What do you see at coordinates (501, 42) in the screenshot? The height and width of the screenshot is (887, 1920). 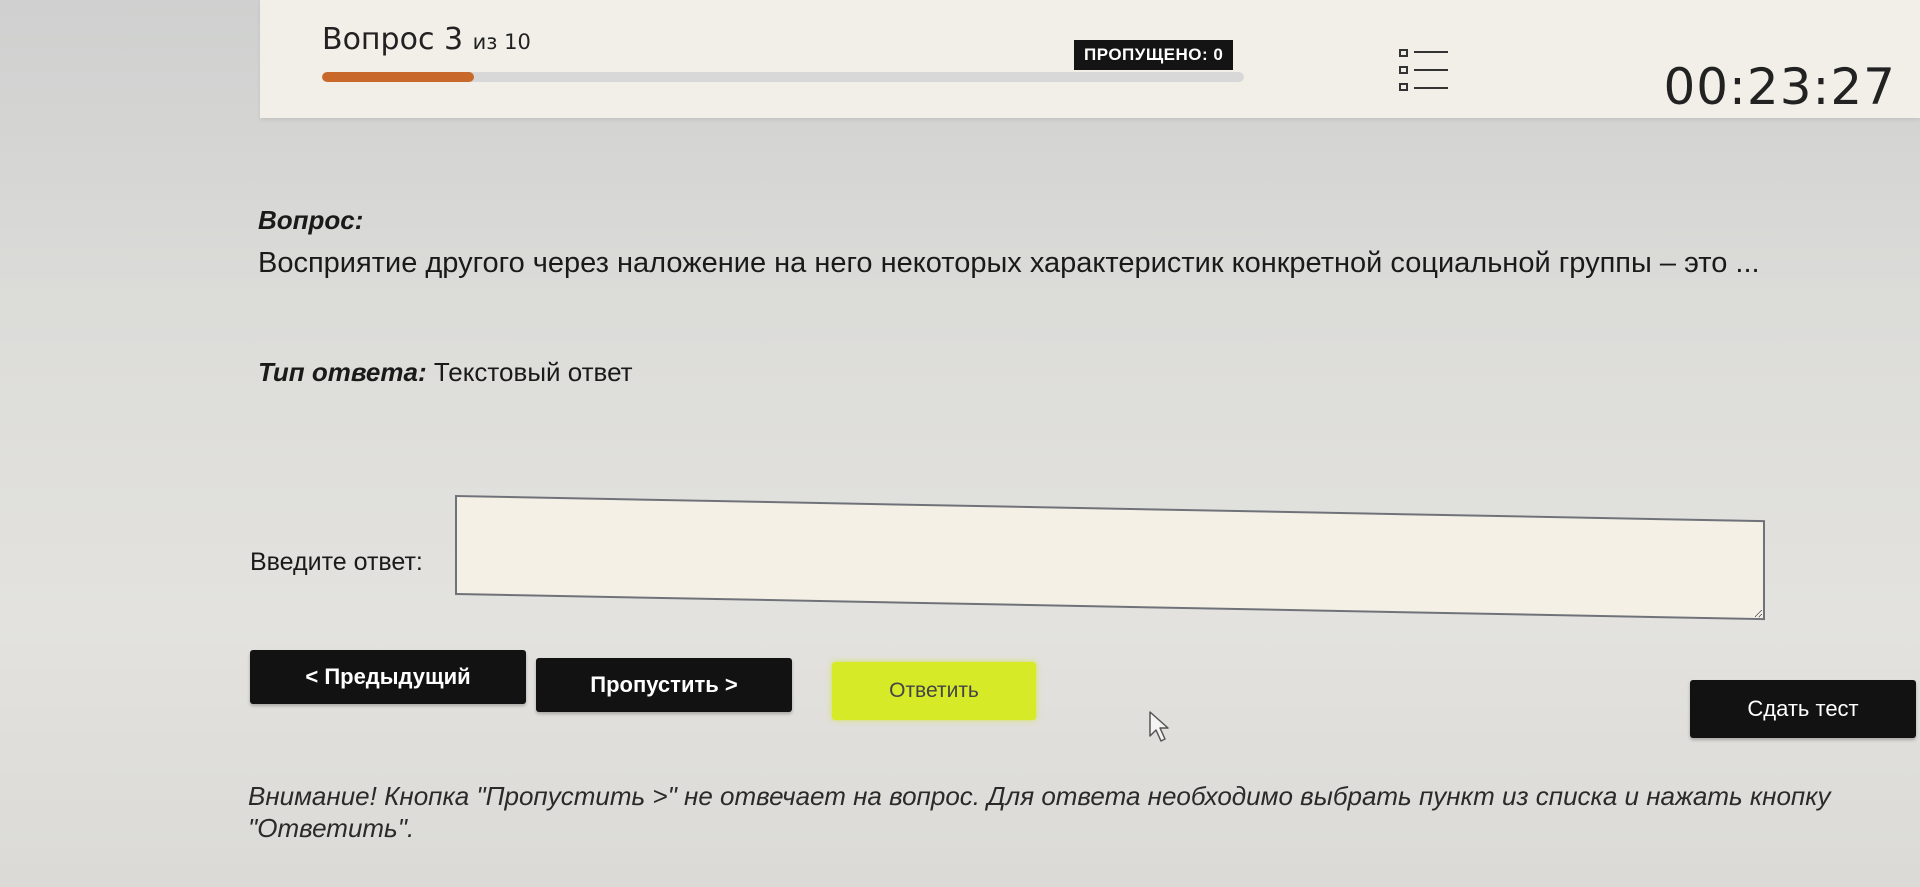 I see `question-total: из 10` at bounding box center [501, 42].